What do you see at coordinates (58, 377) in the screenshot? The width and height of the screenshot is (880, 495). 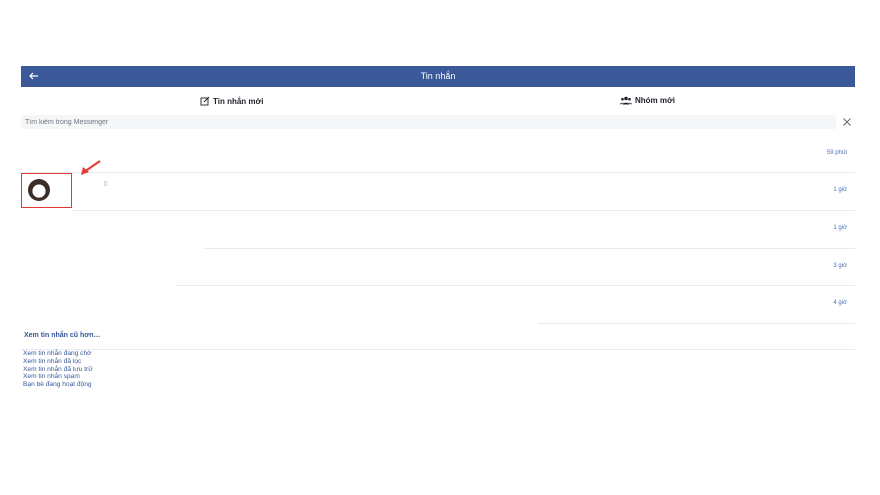 I see `spam-messages-link: Xem tin nhắn spam` at bounding box center [58, 377].